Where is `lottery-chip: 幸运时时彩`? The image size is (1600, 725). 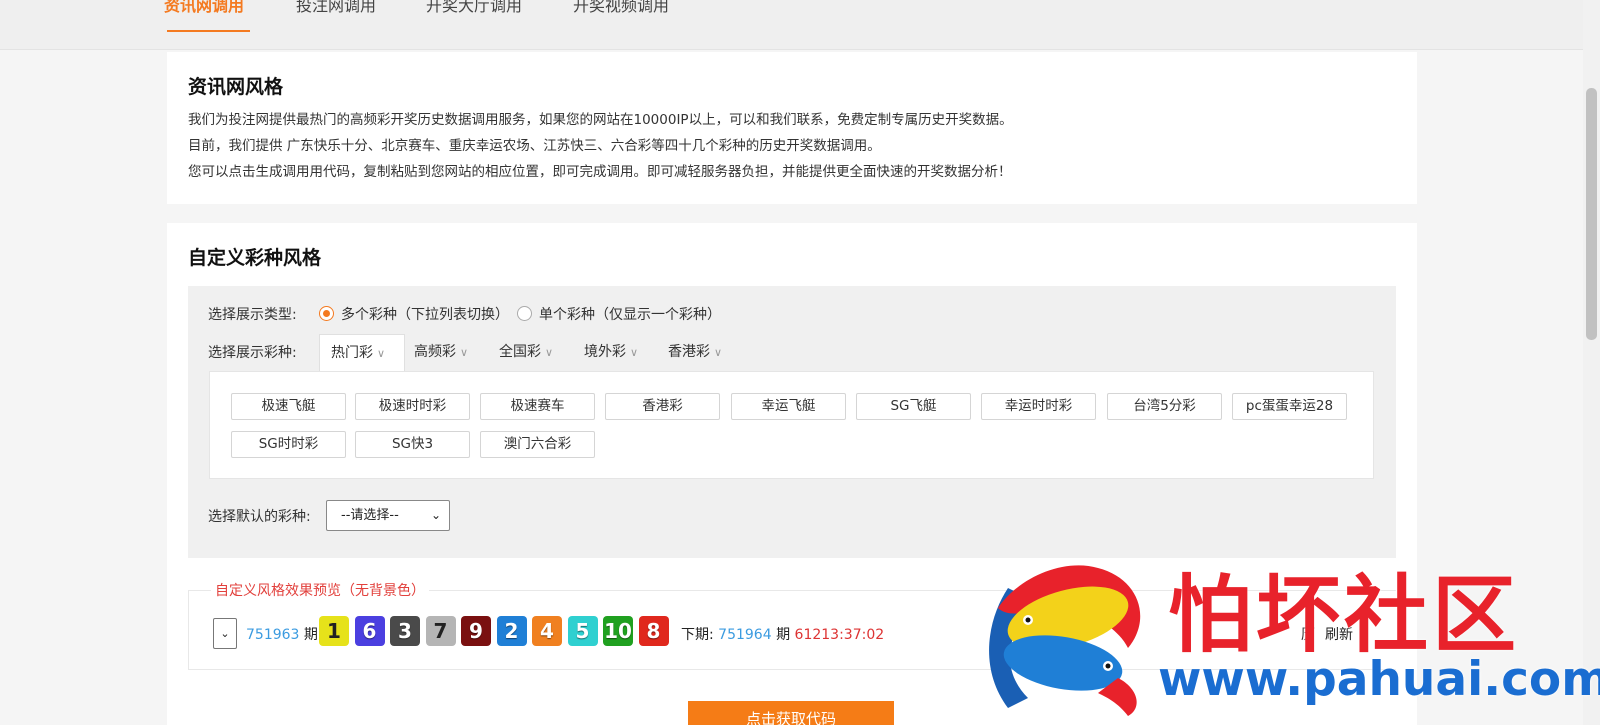 lottery-chip: 幸运时时彩 is located at coordinates (1038, 406).